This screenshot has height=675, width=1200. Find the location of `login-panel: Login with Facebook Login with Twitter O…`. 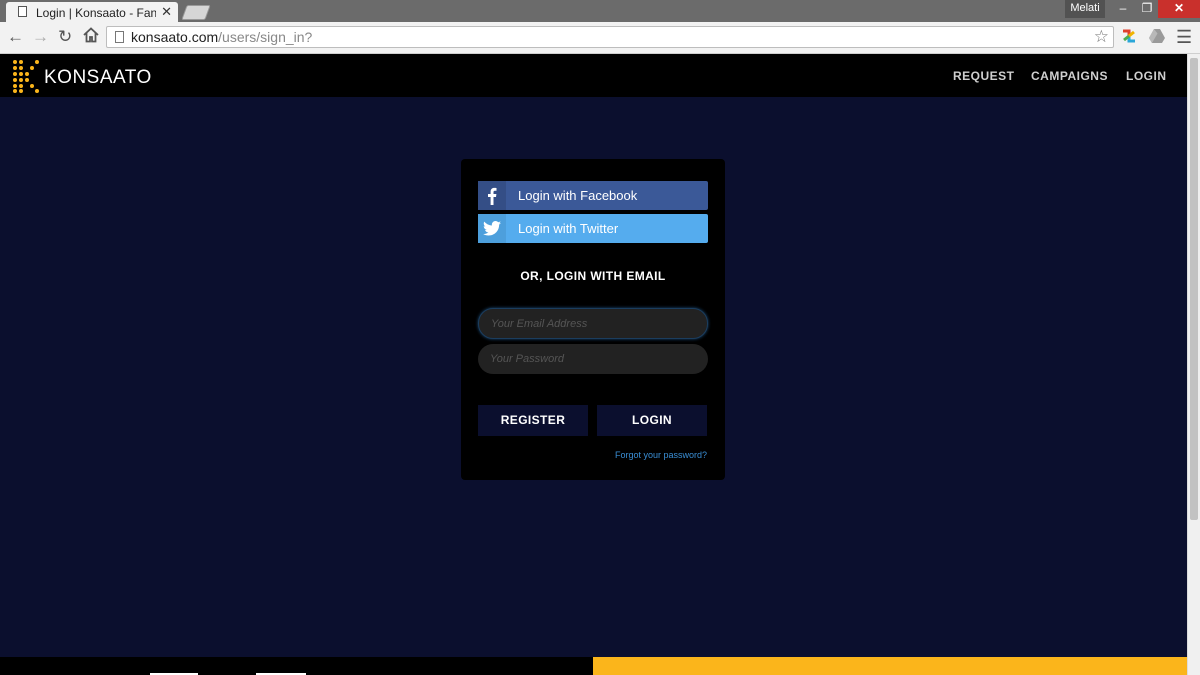

login-panel: Login with Facebook Login with Twitter O… is located at coordinates (593, 319).